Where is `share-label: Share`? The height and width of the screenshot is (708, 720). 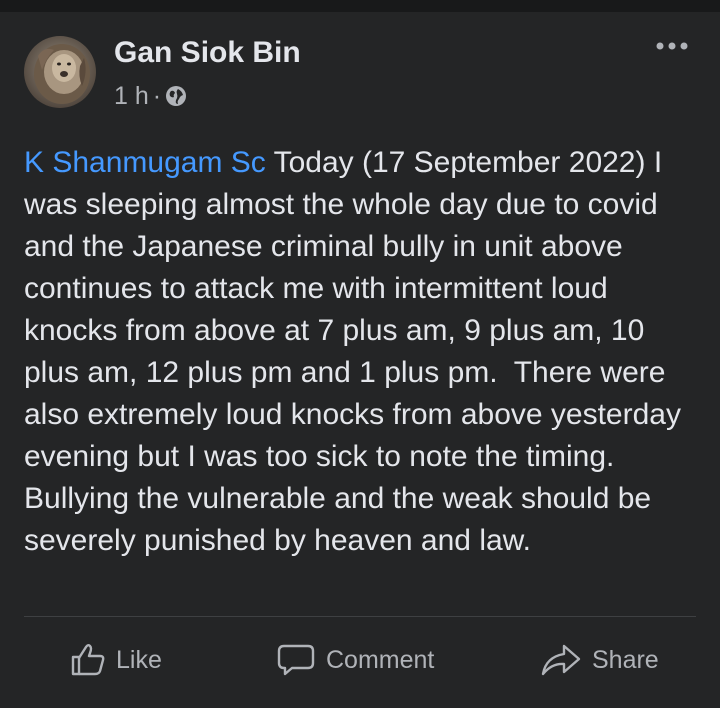 share-label: Share is located at coordinates (625, 659).